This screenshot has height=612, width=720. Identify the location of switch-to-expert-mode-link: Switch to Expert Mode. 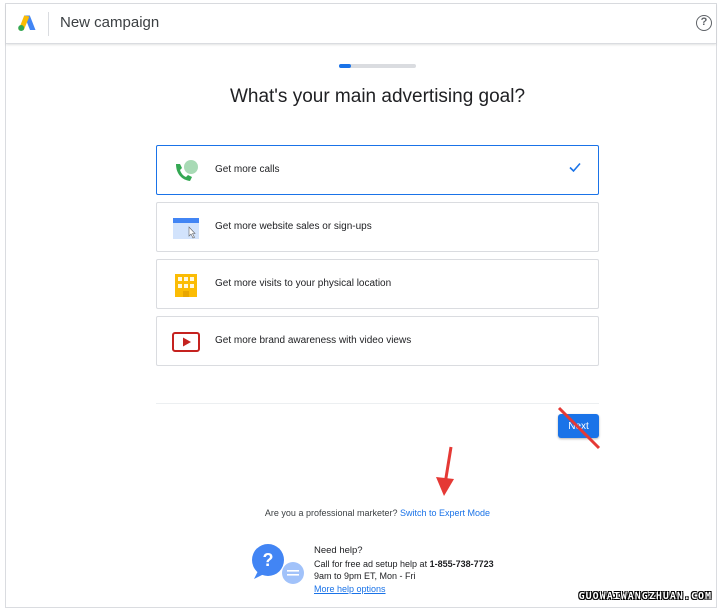
(445, 513).